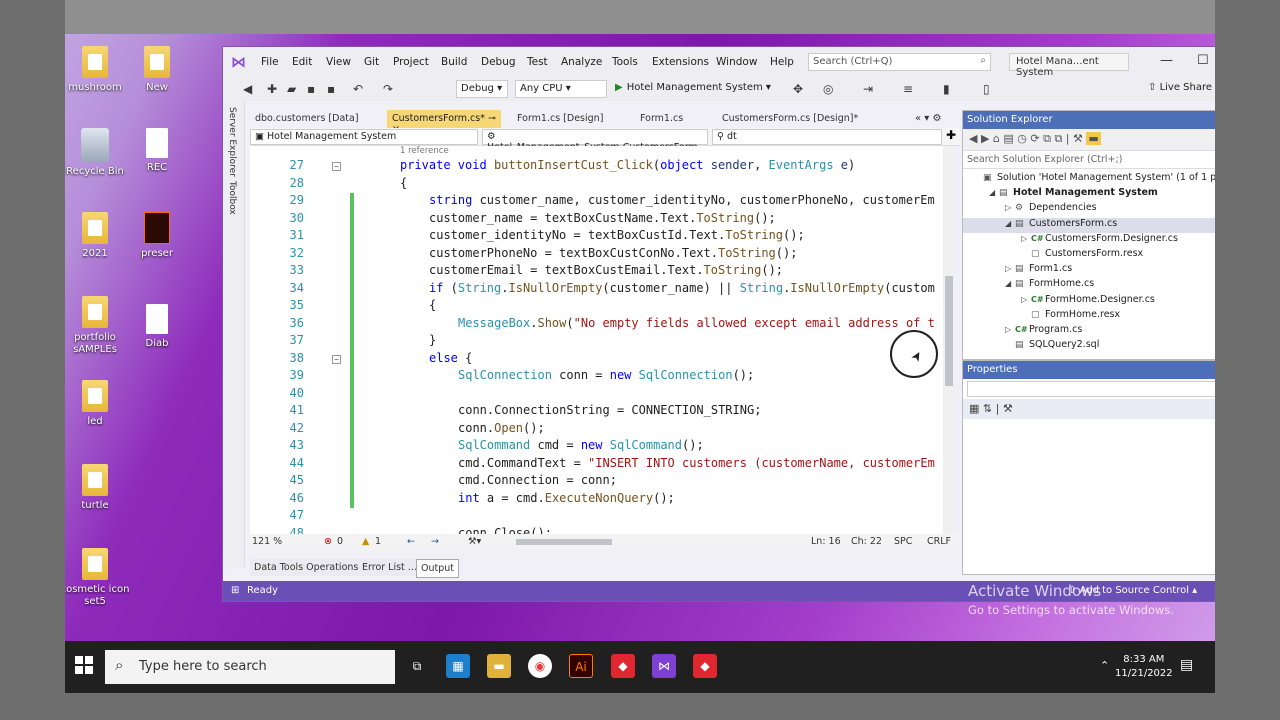  I want to click on code-line: int a = cmd.ExecuteNonQuery();, so click(566, 498).